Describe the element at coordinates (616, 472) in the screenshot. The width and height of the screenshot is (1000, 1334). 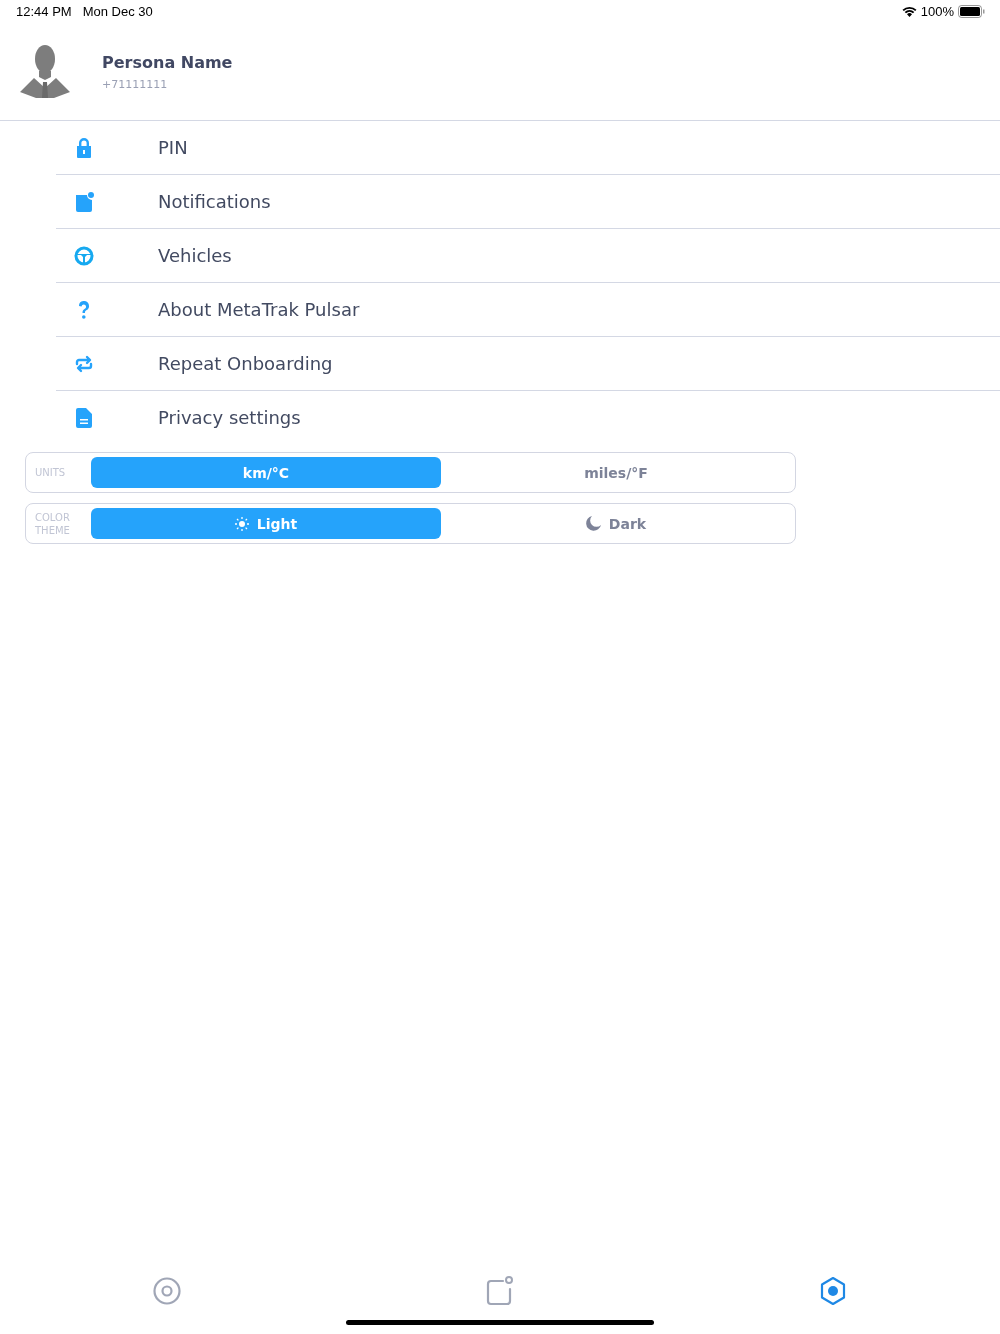
I see `segment-option: miles/°F` at that location.